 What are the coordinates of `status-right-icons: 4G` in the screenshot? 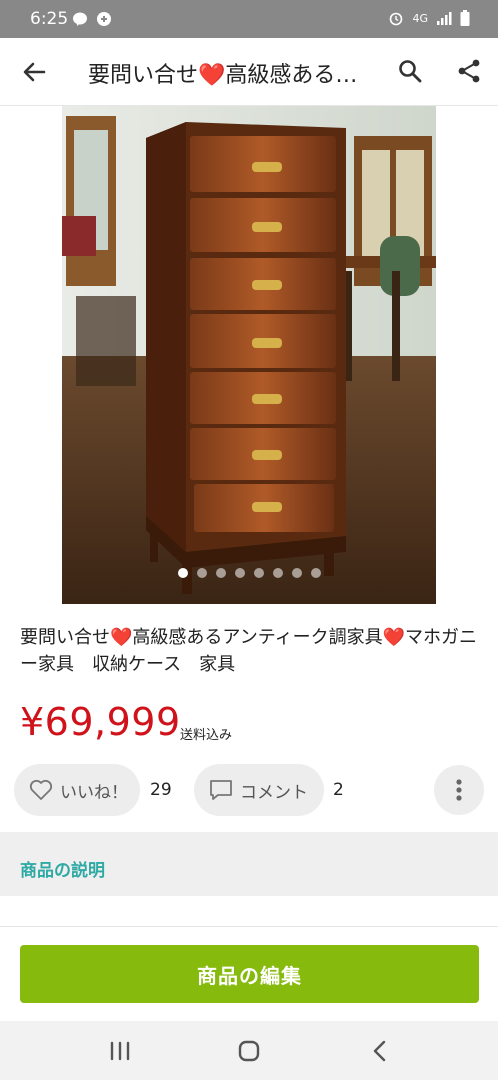 It's located at (429, 18).